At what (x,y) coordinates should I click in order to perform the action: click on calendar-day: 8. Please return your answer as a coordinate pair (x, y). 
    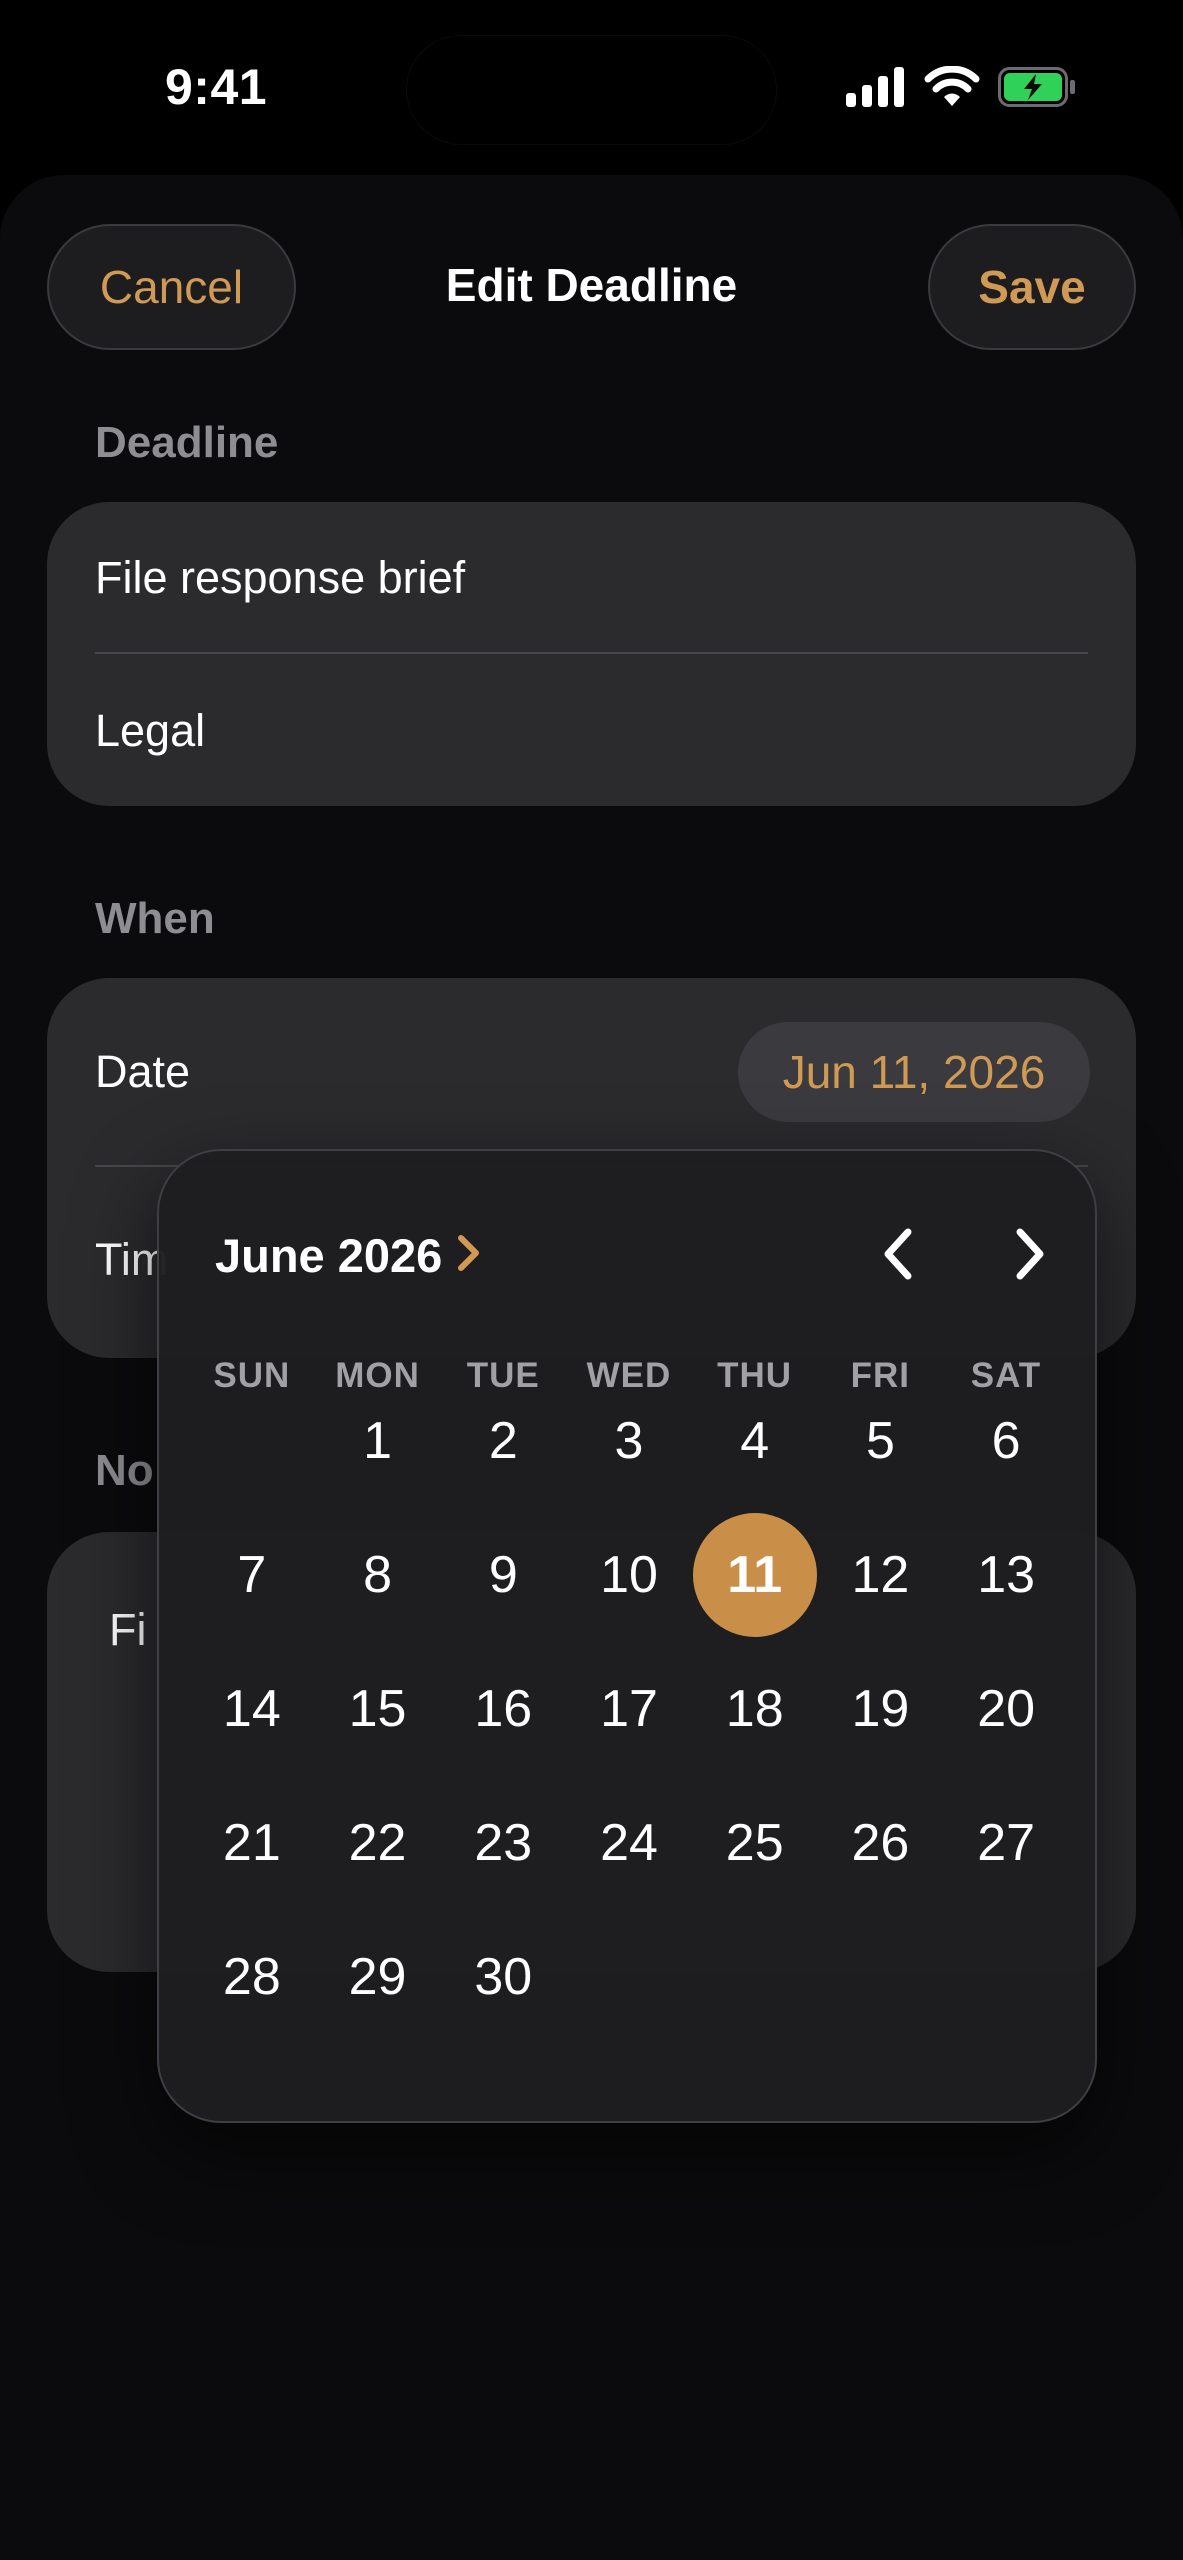
    Looking at the image, I should click on (378, 1575).